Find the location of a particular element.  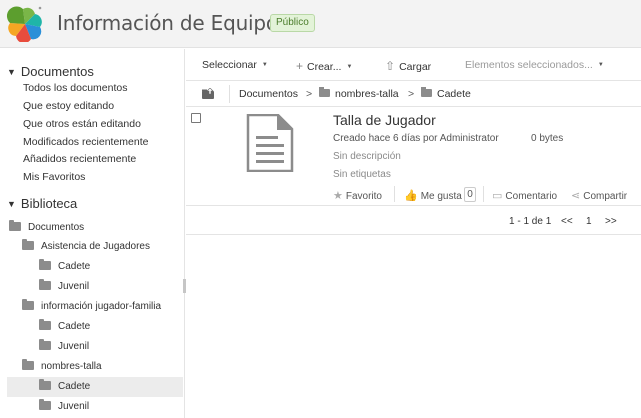

documents-heading: Documentos is located at coordinates (57, 71).